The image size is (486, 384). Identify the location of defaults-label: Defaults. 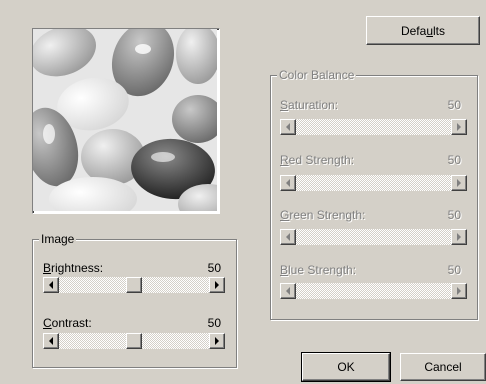
(423, 30).